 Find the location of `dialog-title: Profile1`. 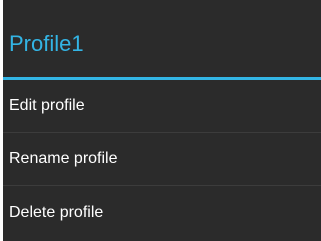

dialog-title: Profile1 is located at coordinates (46, 43).